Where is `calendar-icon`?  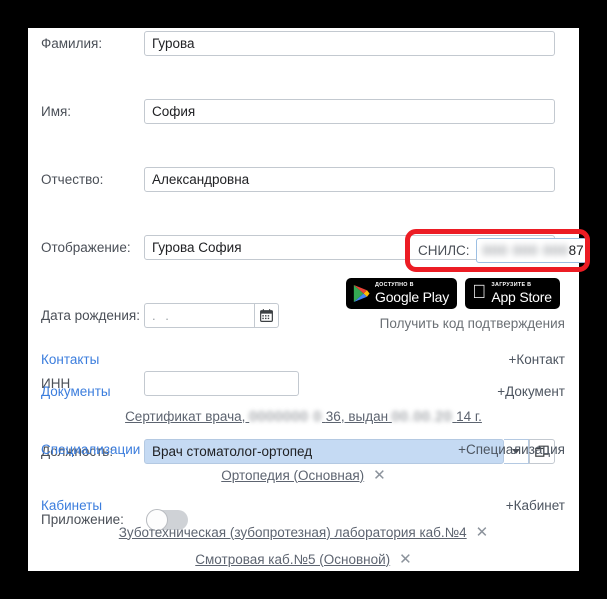 calendar-icon is located at coordinates (266, 315).